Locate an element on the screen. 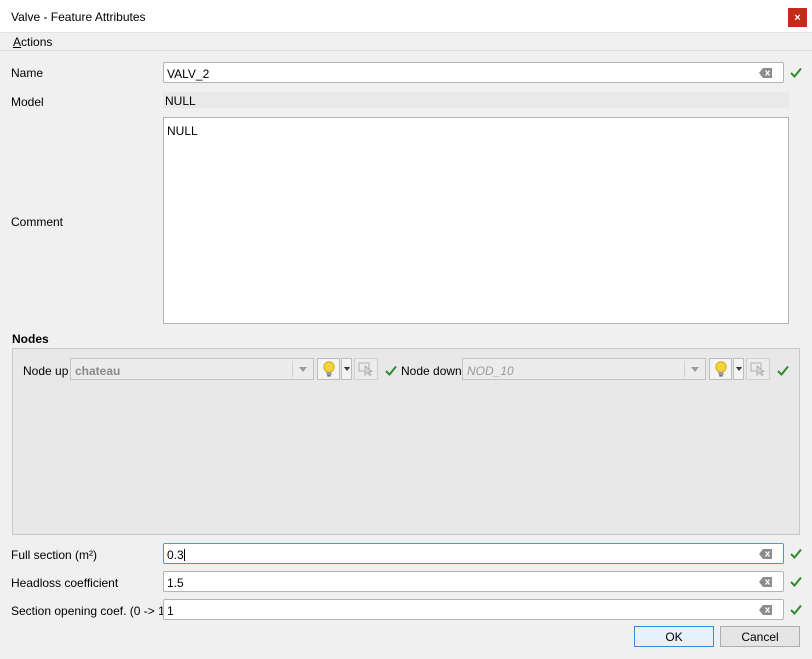 The width and height of the screenshot is (812, 659). node-up-value: chateau is located at coordinates (98, 371).